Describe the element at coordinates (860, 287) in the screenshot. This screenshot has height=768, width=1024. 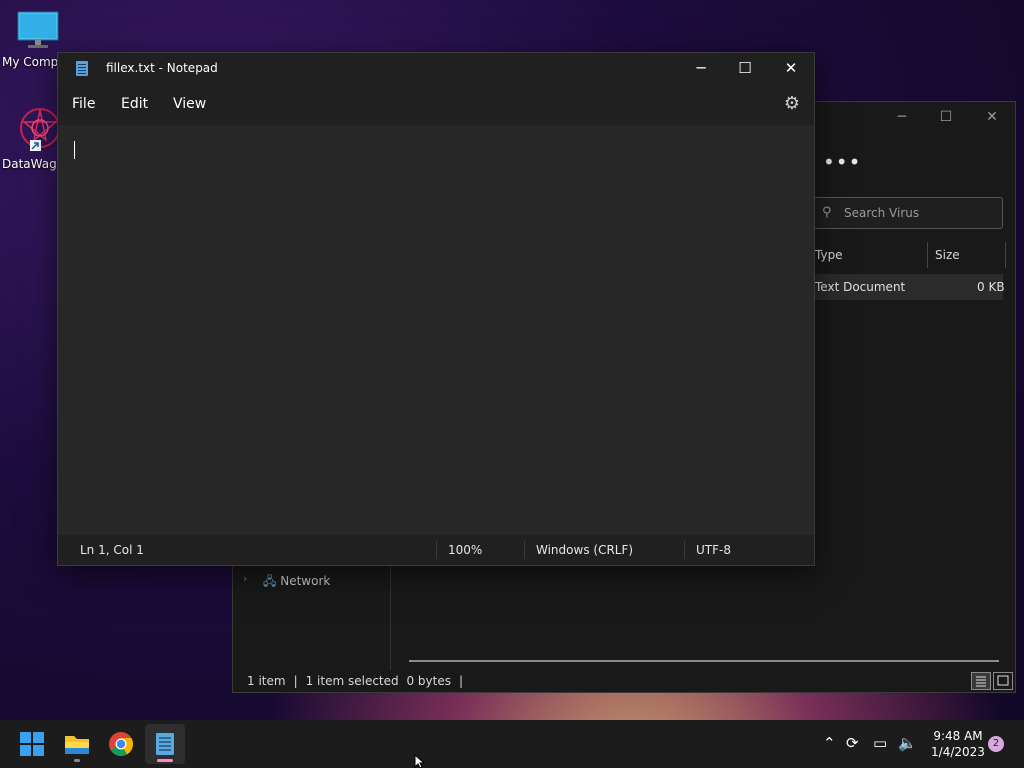
I see `row-type-cell: Text Document` at that location.